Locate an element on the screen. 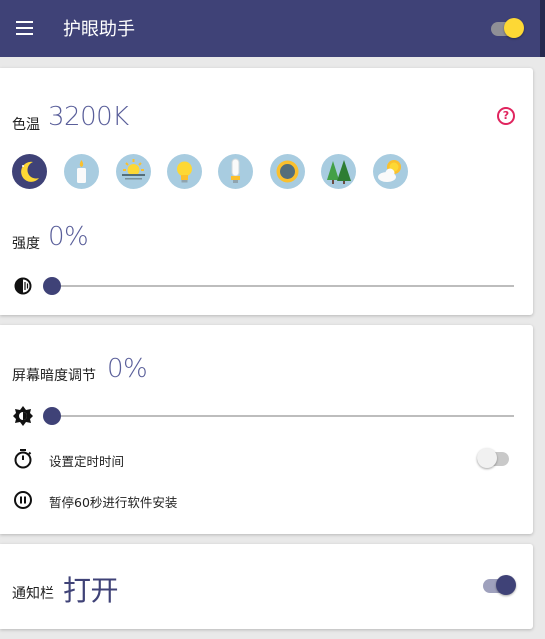 Image resolution: width=545 pixels, height=639 pixels. fluorescent-icon is located at coordinates (235, 171).